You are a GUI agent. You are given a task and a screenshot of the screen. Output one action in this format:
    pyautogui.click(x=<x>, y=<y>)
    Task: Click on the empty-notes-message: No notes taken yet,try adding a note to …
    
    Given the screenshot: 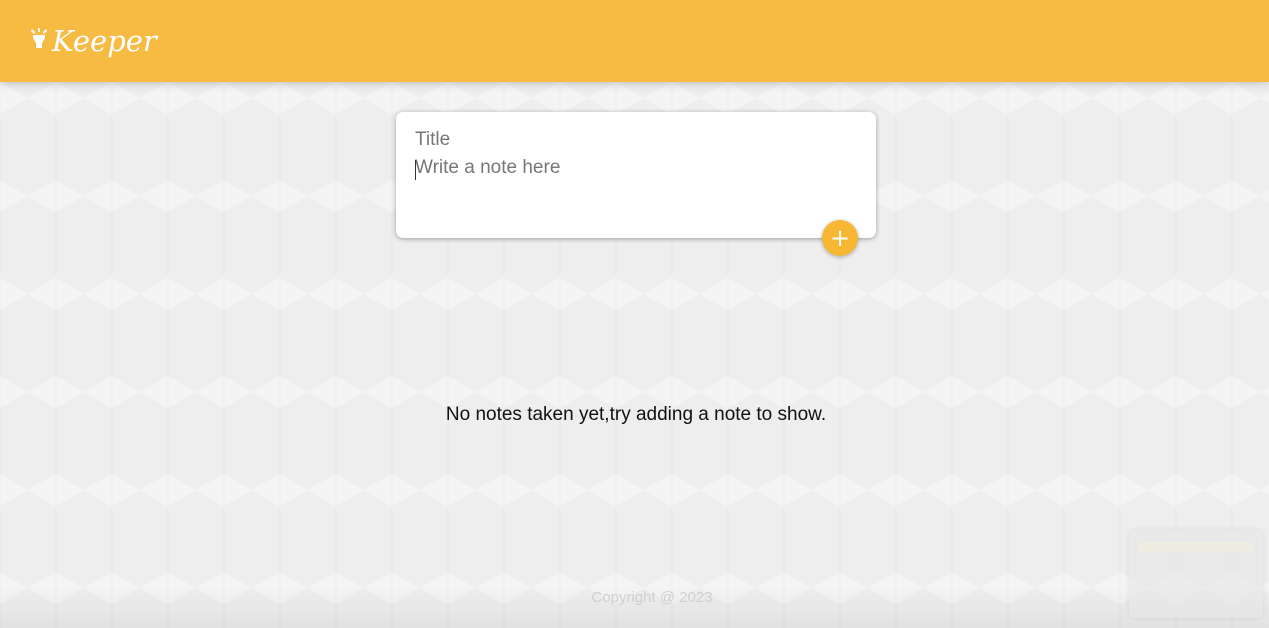 What is the action you would take?
    pyautogui.click(x=636, y=414)
    